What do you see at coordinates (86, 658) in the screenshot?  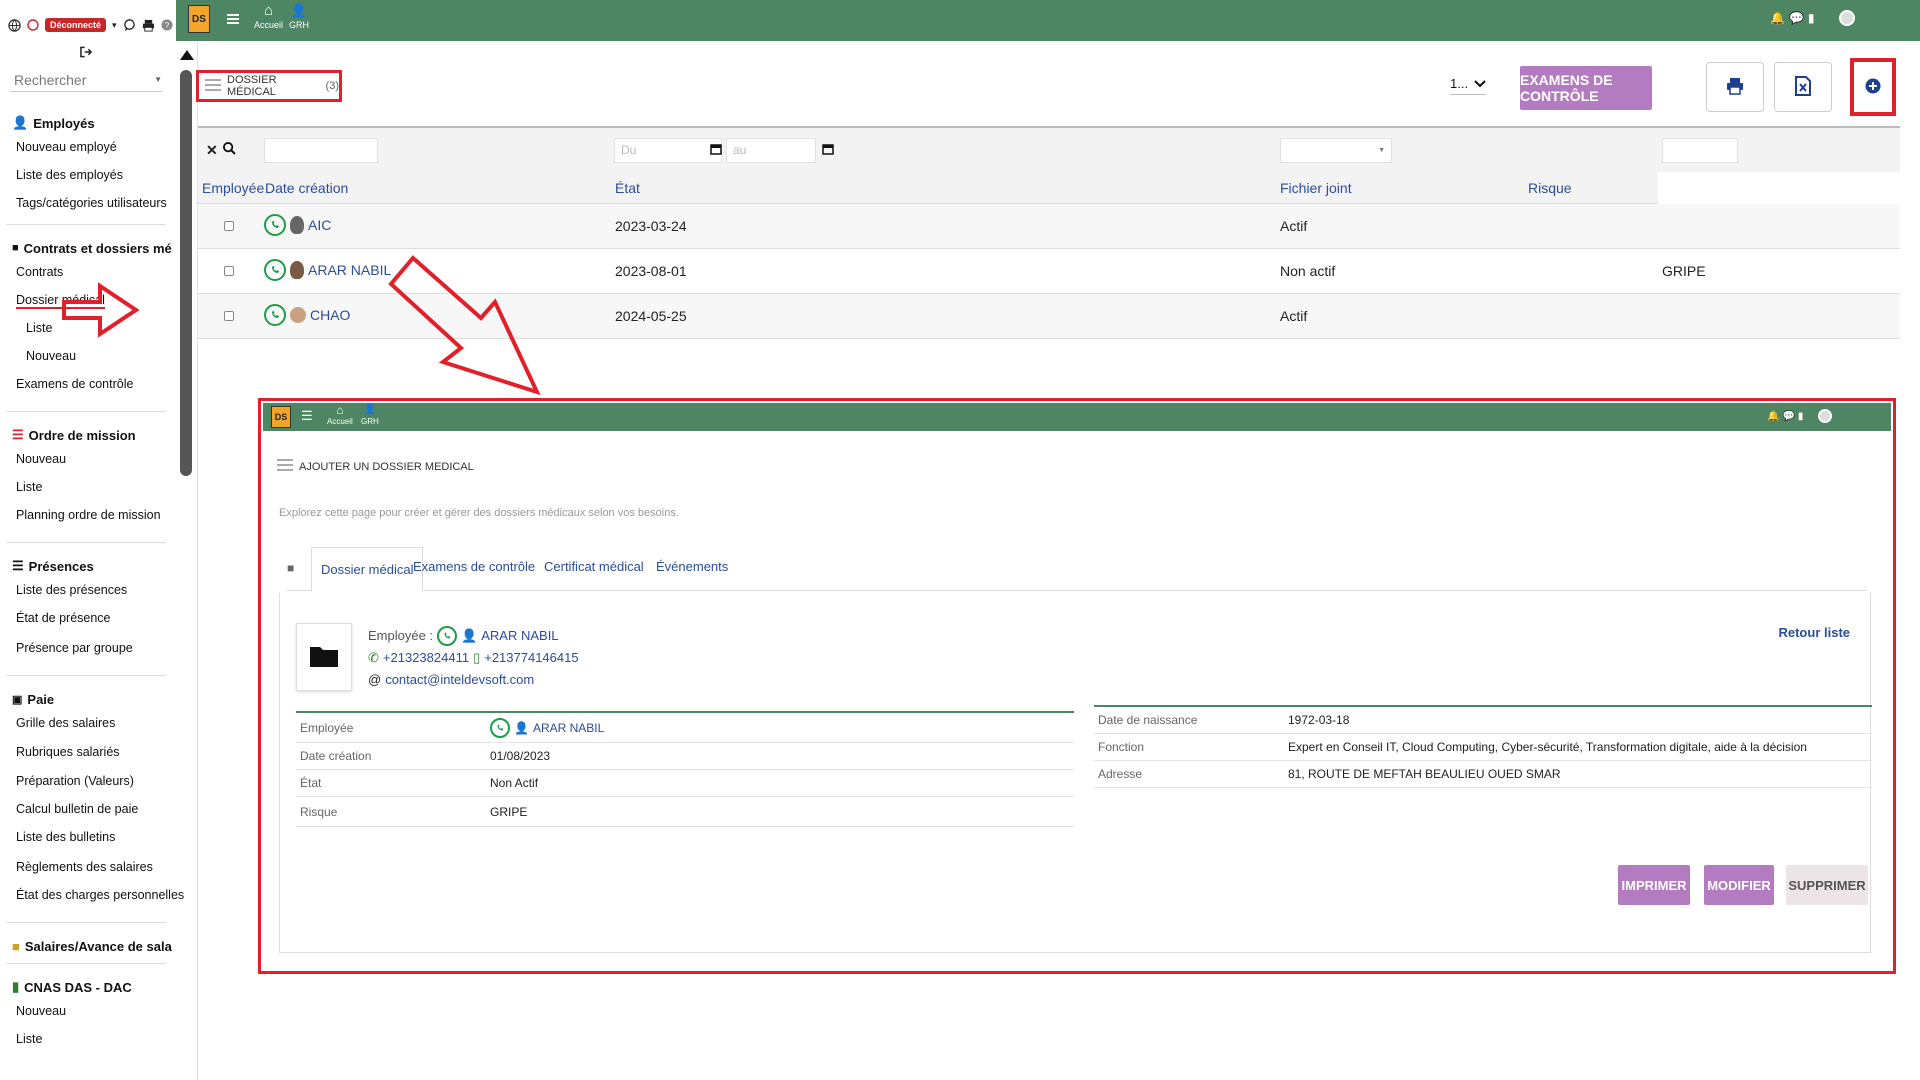 I see `sidebar-item-presence-groupe: Présence par groupe` at bounding box center [86, 658].